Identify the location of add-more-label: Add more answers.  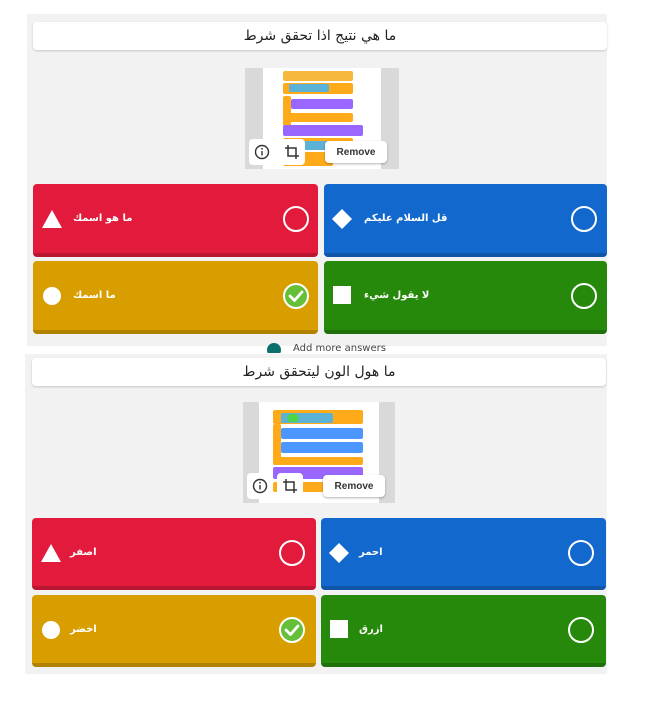
(339, 348).